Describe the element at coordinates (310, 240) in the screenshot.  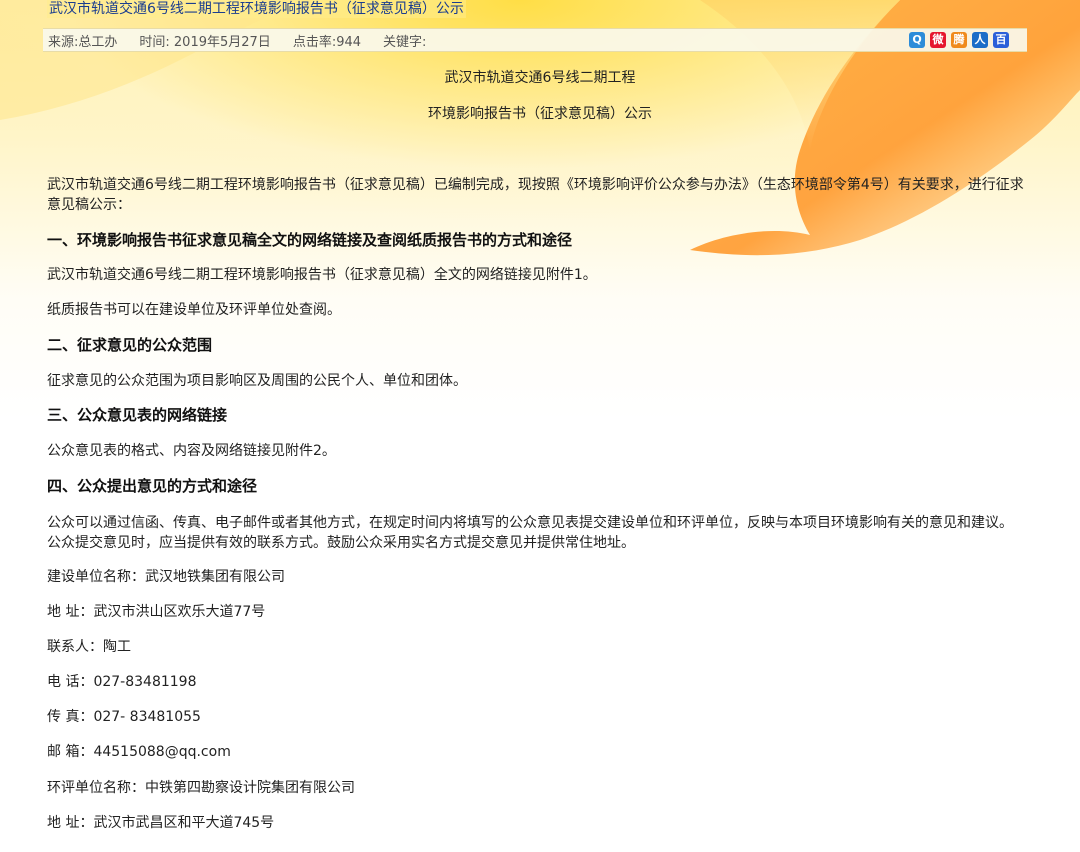
I see `section-1-title: 一、环境影响报告书征求意见稿全文的网络链接及查阅纸质报告书的方式和途径` at that location.